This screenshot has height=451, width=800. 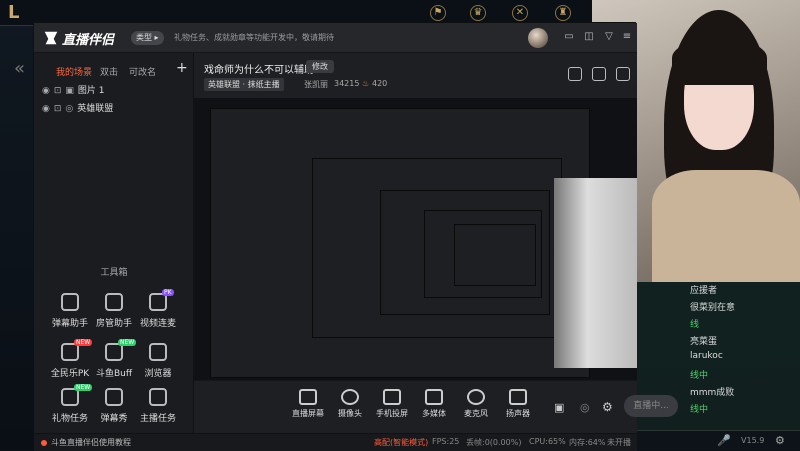 I want to click on add-scene-button: +, so click(x=182, y=68).